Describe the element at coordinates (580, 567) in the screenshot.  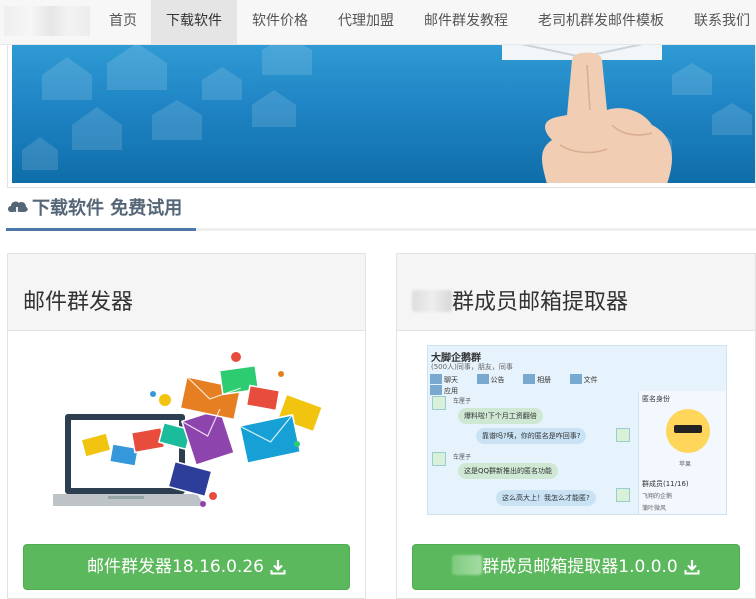
I see `button-label: 群成员邮箱提取器1.0.0.0` at that location.